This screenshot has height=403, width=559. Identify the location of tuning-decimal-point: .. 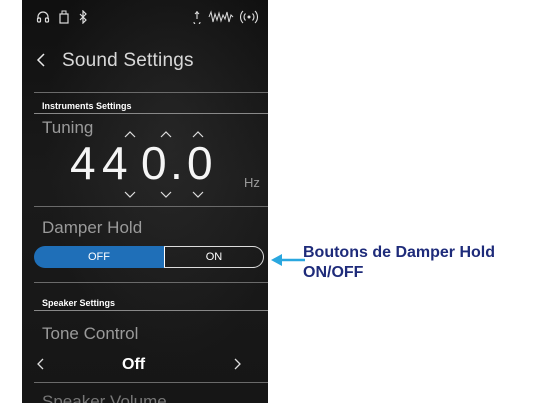
(176, 163).